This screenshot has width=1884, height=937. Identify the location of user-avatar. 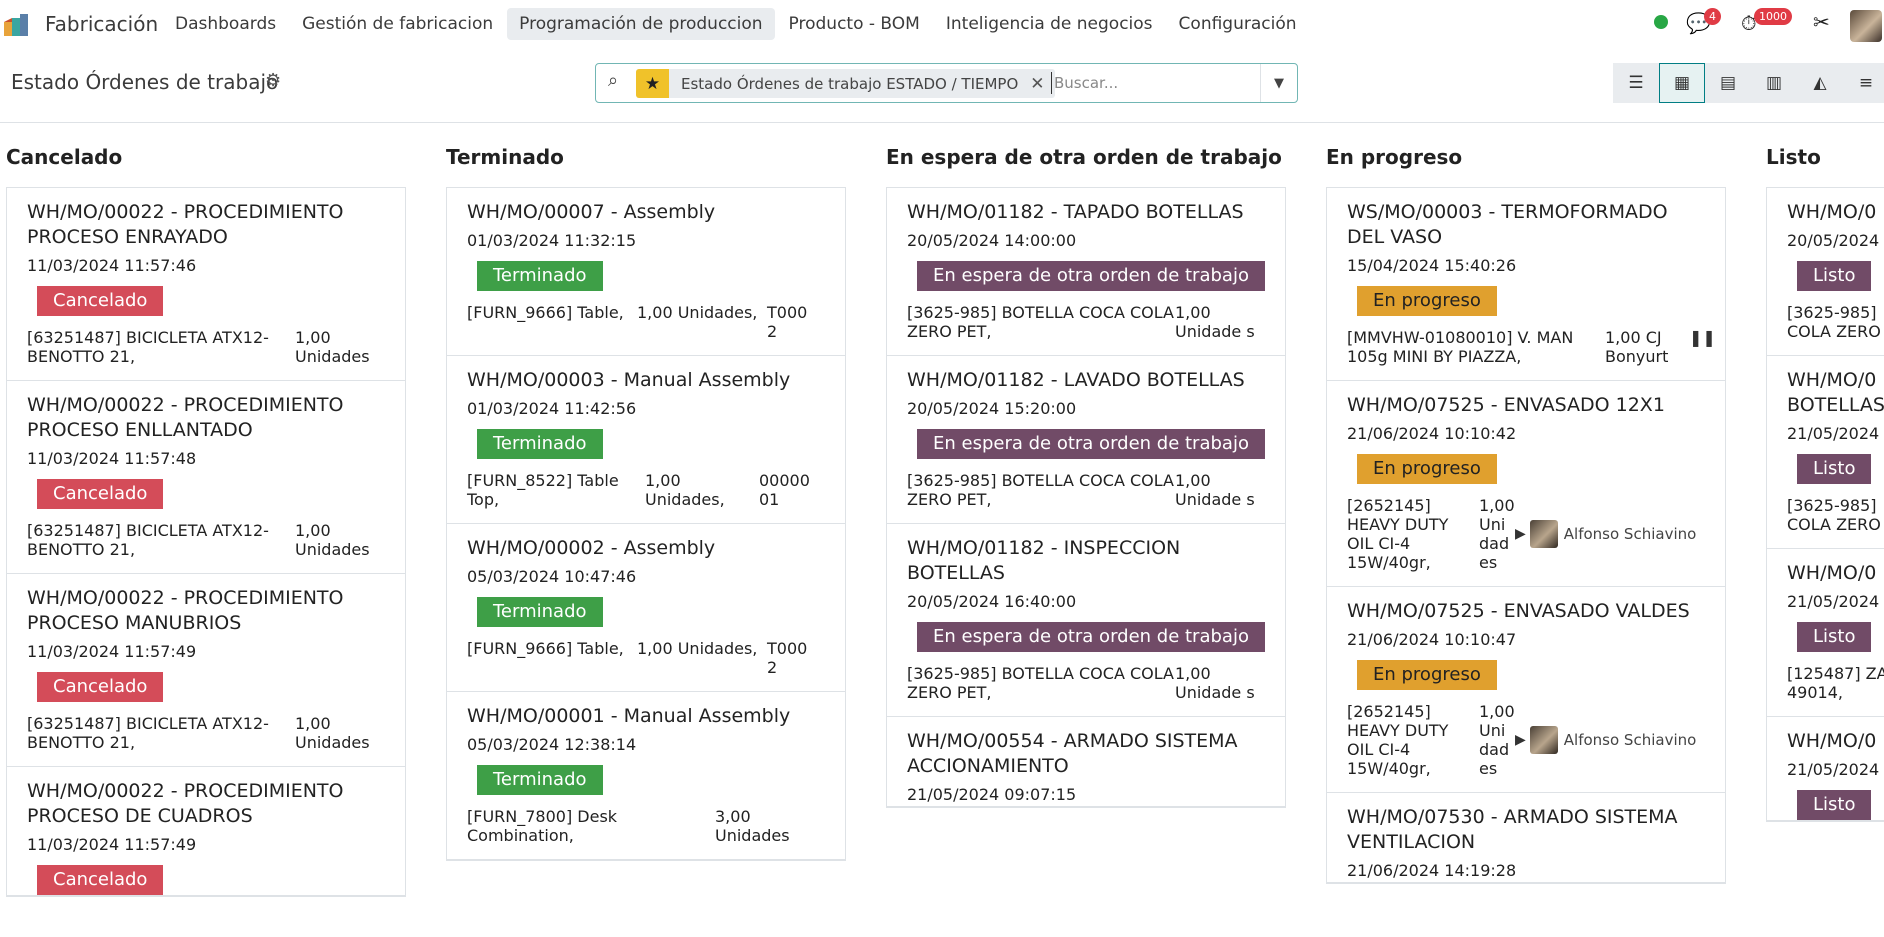
(1866, 26).